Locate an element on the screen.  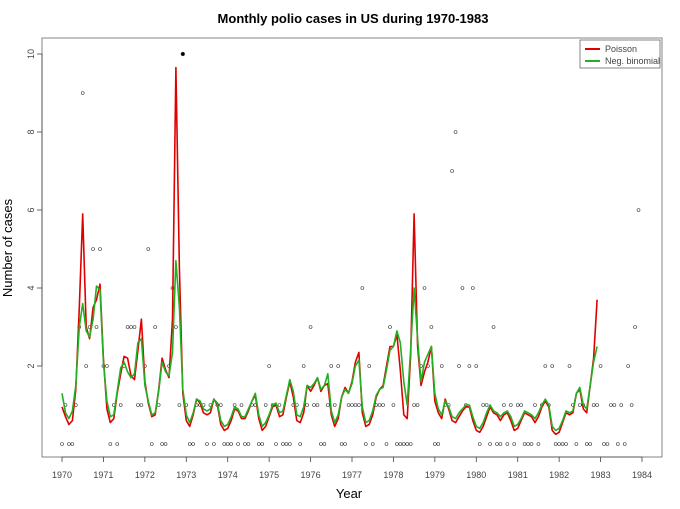
y-tick-label: 10 is located at coordinates (31, 54).